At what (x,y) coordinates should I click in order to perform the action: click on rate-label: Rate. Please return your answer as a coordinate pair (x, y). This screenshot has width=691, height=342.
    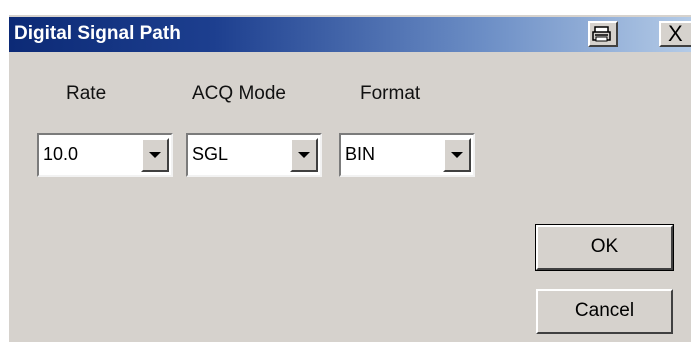
    Looking at the image, I should click on (86, 93).